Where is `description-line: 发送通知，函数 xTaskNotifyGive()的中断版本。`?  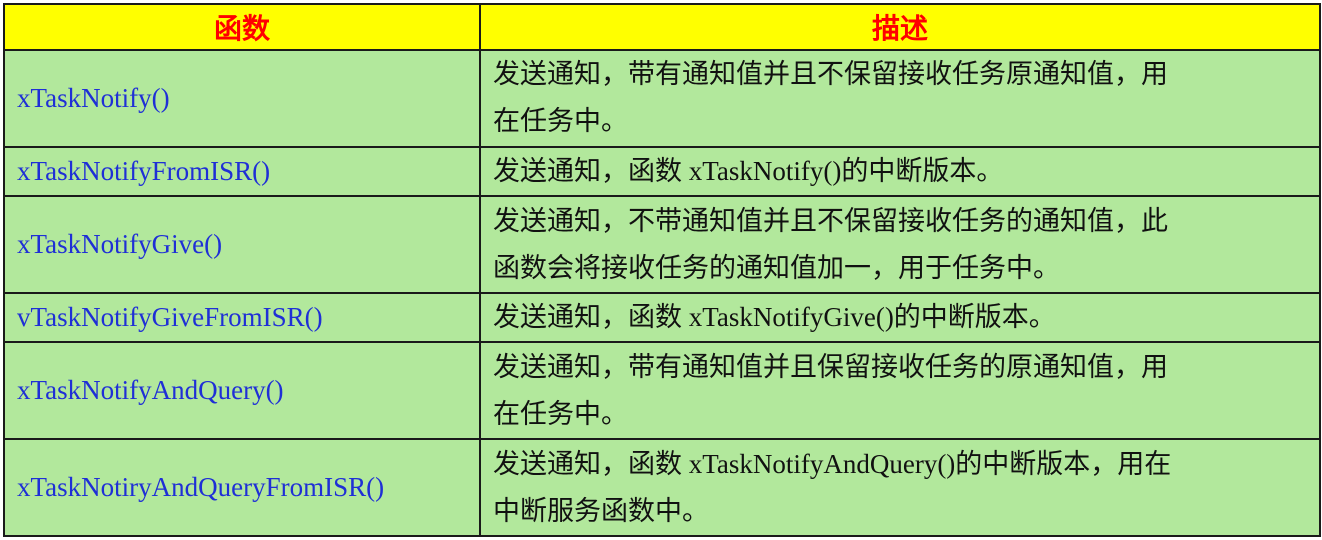 description-line: 发送通知，函数 xTaskNotifyGive()的中断版本。 is located at coordinates (774, 317).